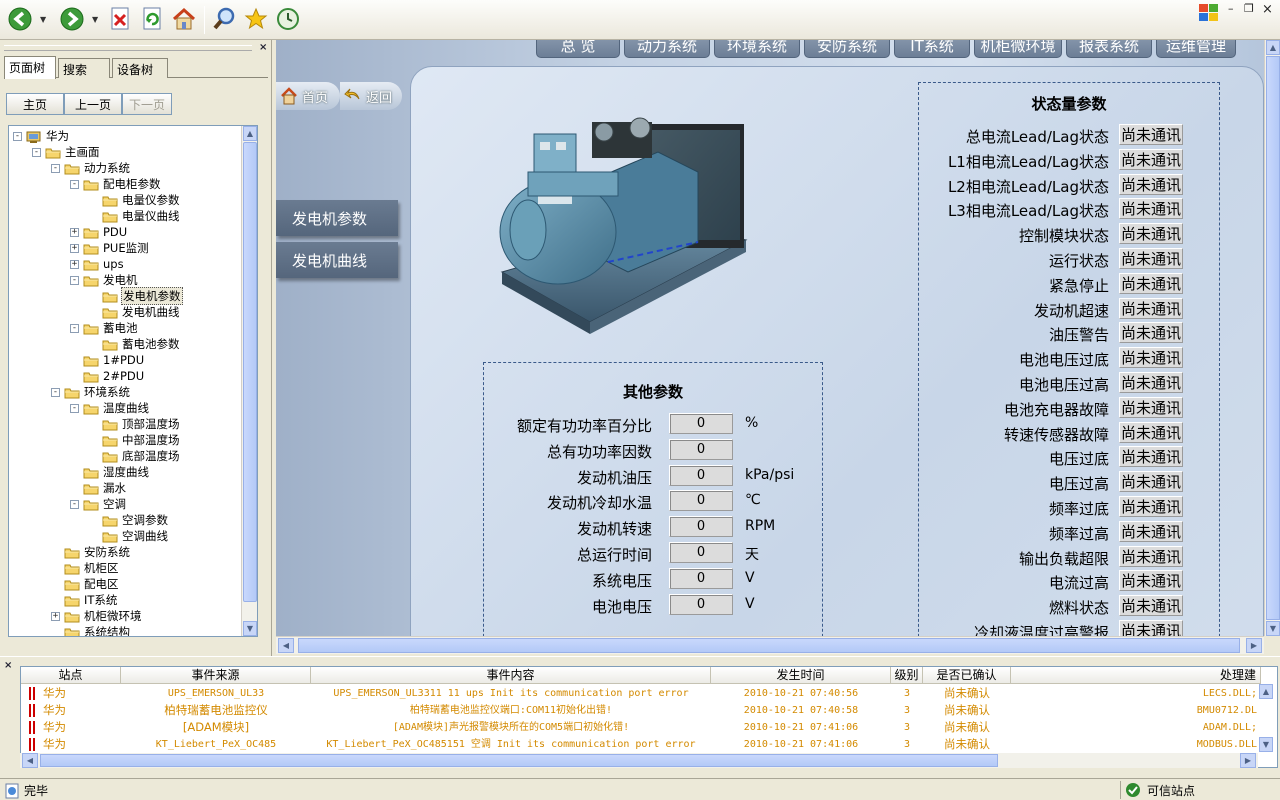 The image size is (1280, 800). What do you see at coordinates (136, 296) in the screenshot?
I see `tree-node: 发电机参数` at bounding box center [136, 296].